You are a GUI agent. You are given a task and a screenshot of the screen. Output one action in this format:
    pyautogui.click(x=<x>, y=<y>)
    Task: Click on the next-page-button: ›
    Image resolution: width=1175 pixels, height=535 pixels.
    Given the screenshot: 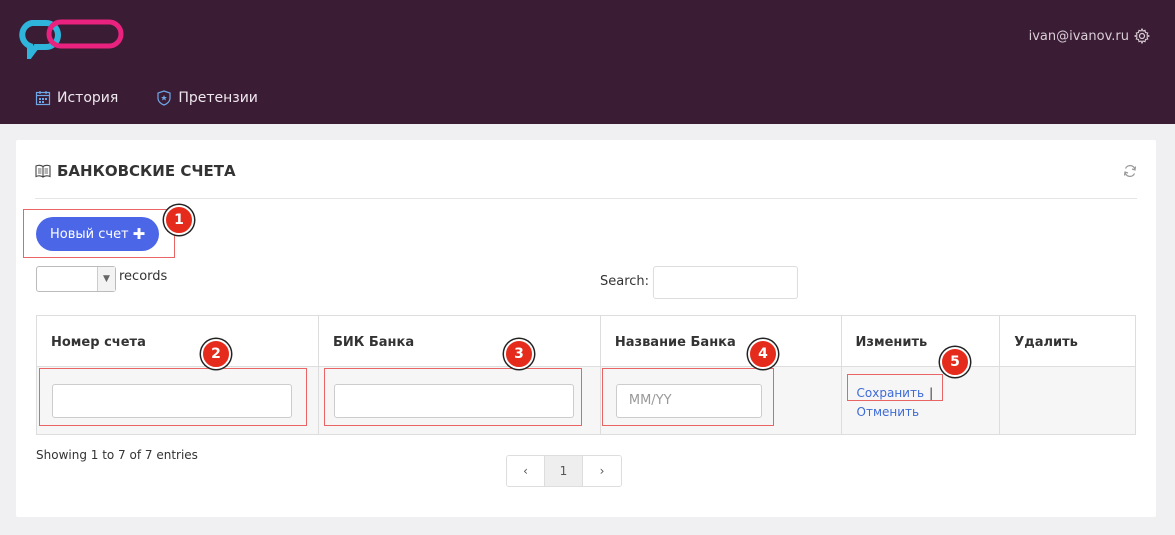 What is the action you would take?
    pyautogui.click(x=602, y=471)
    